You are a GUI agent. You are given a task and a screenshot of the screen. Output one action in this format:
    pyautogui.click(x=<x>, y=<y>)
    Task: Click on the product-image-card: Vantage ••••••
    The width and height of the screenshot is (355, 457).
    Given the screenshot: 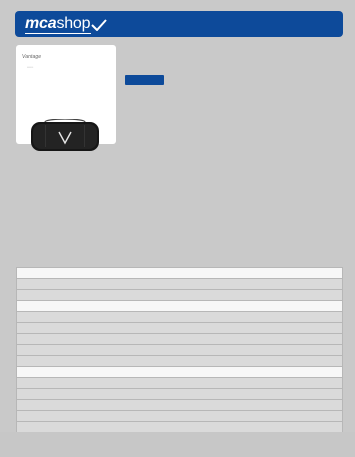 What is the action you would take?
    pyautogui.click(x=66, y=98)
    